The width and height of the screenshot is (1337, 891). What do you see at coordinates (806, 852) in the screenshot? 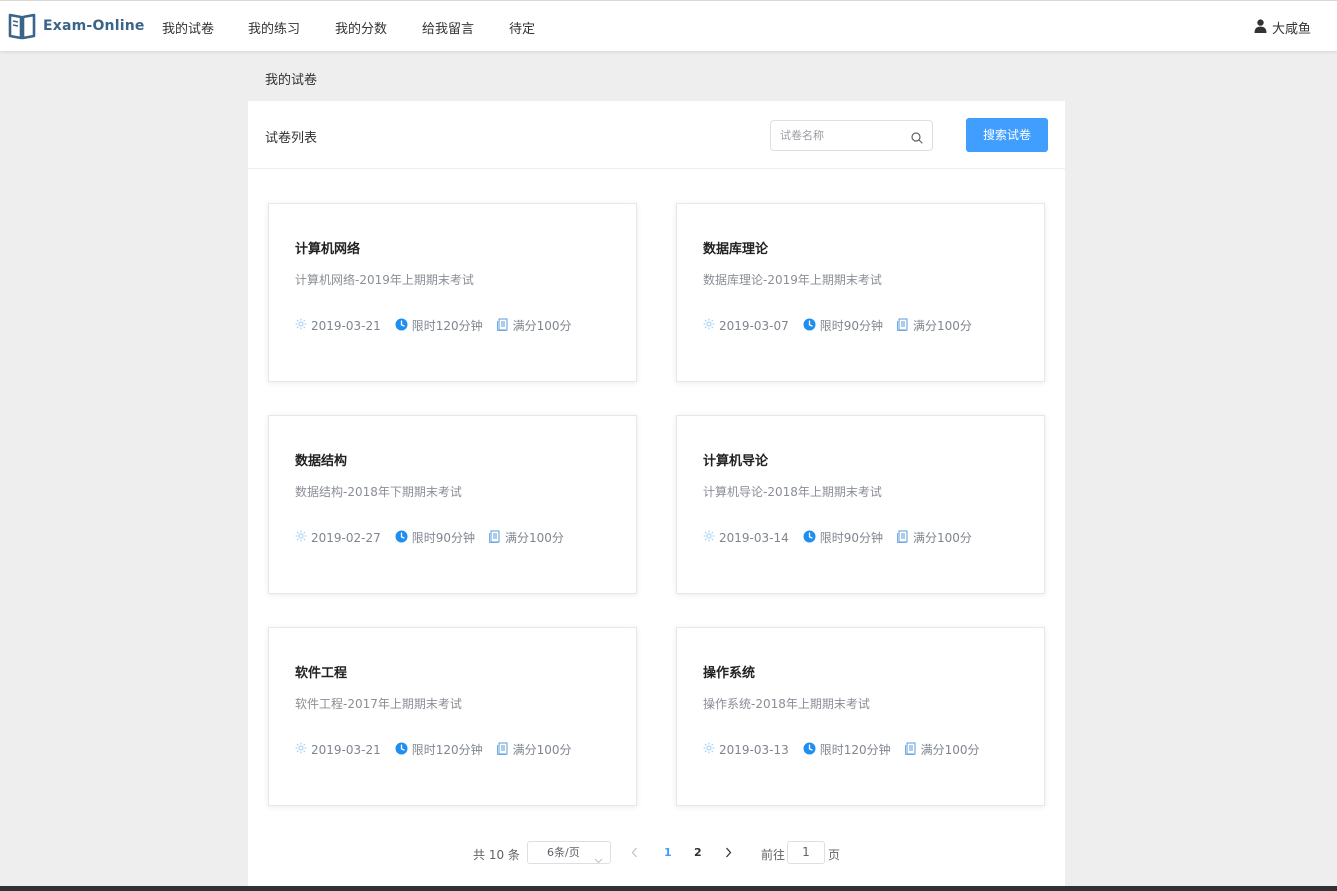
I see `goto-page-input: 1` at bounding box center [806, 852].